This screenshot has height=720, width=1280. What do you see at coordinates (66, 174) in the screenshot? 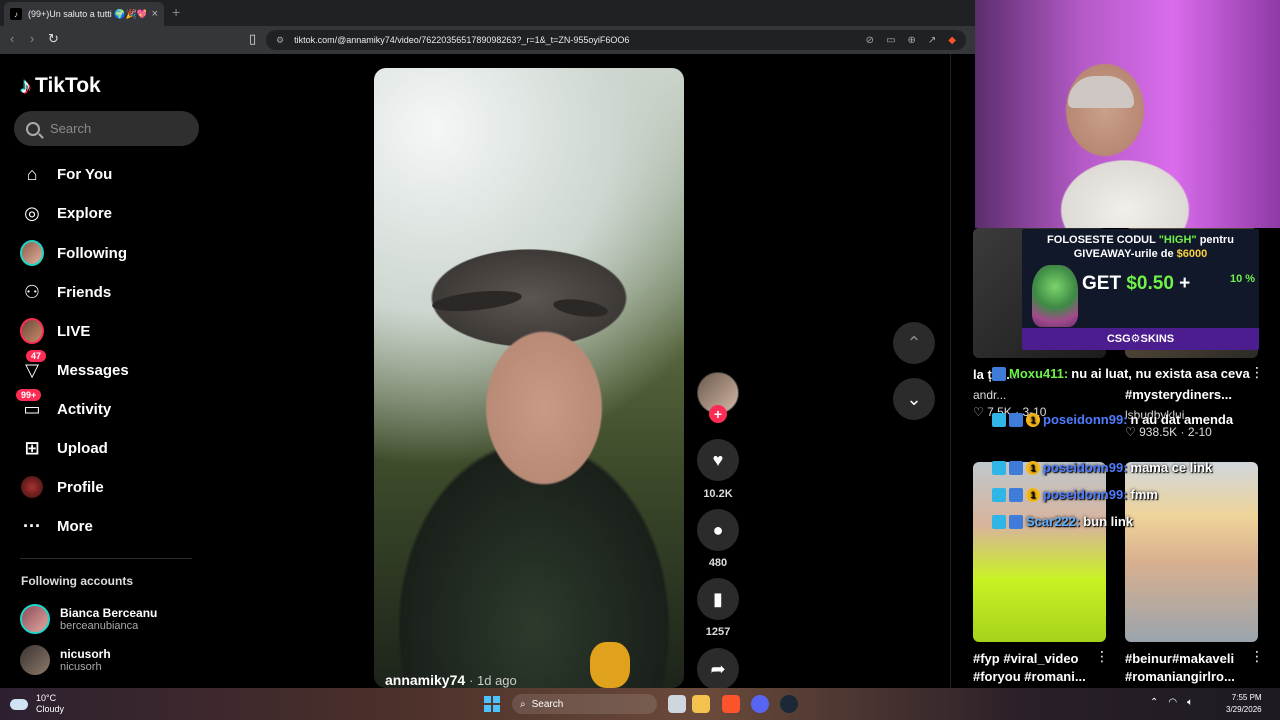
I see `nav-for-you: ⌂ For You` at bounding box center [66, 174].